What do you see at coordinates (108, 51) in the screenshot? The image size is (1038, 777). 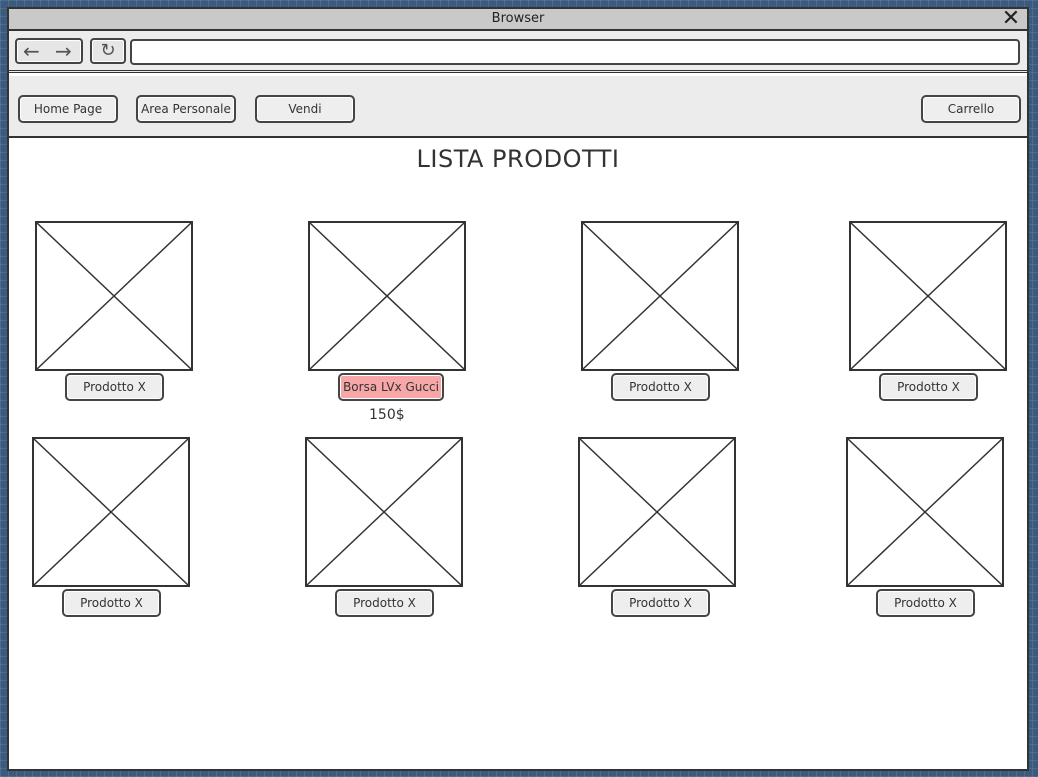 I see `reload-icon: ↻` at bounding box center [108, 51].